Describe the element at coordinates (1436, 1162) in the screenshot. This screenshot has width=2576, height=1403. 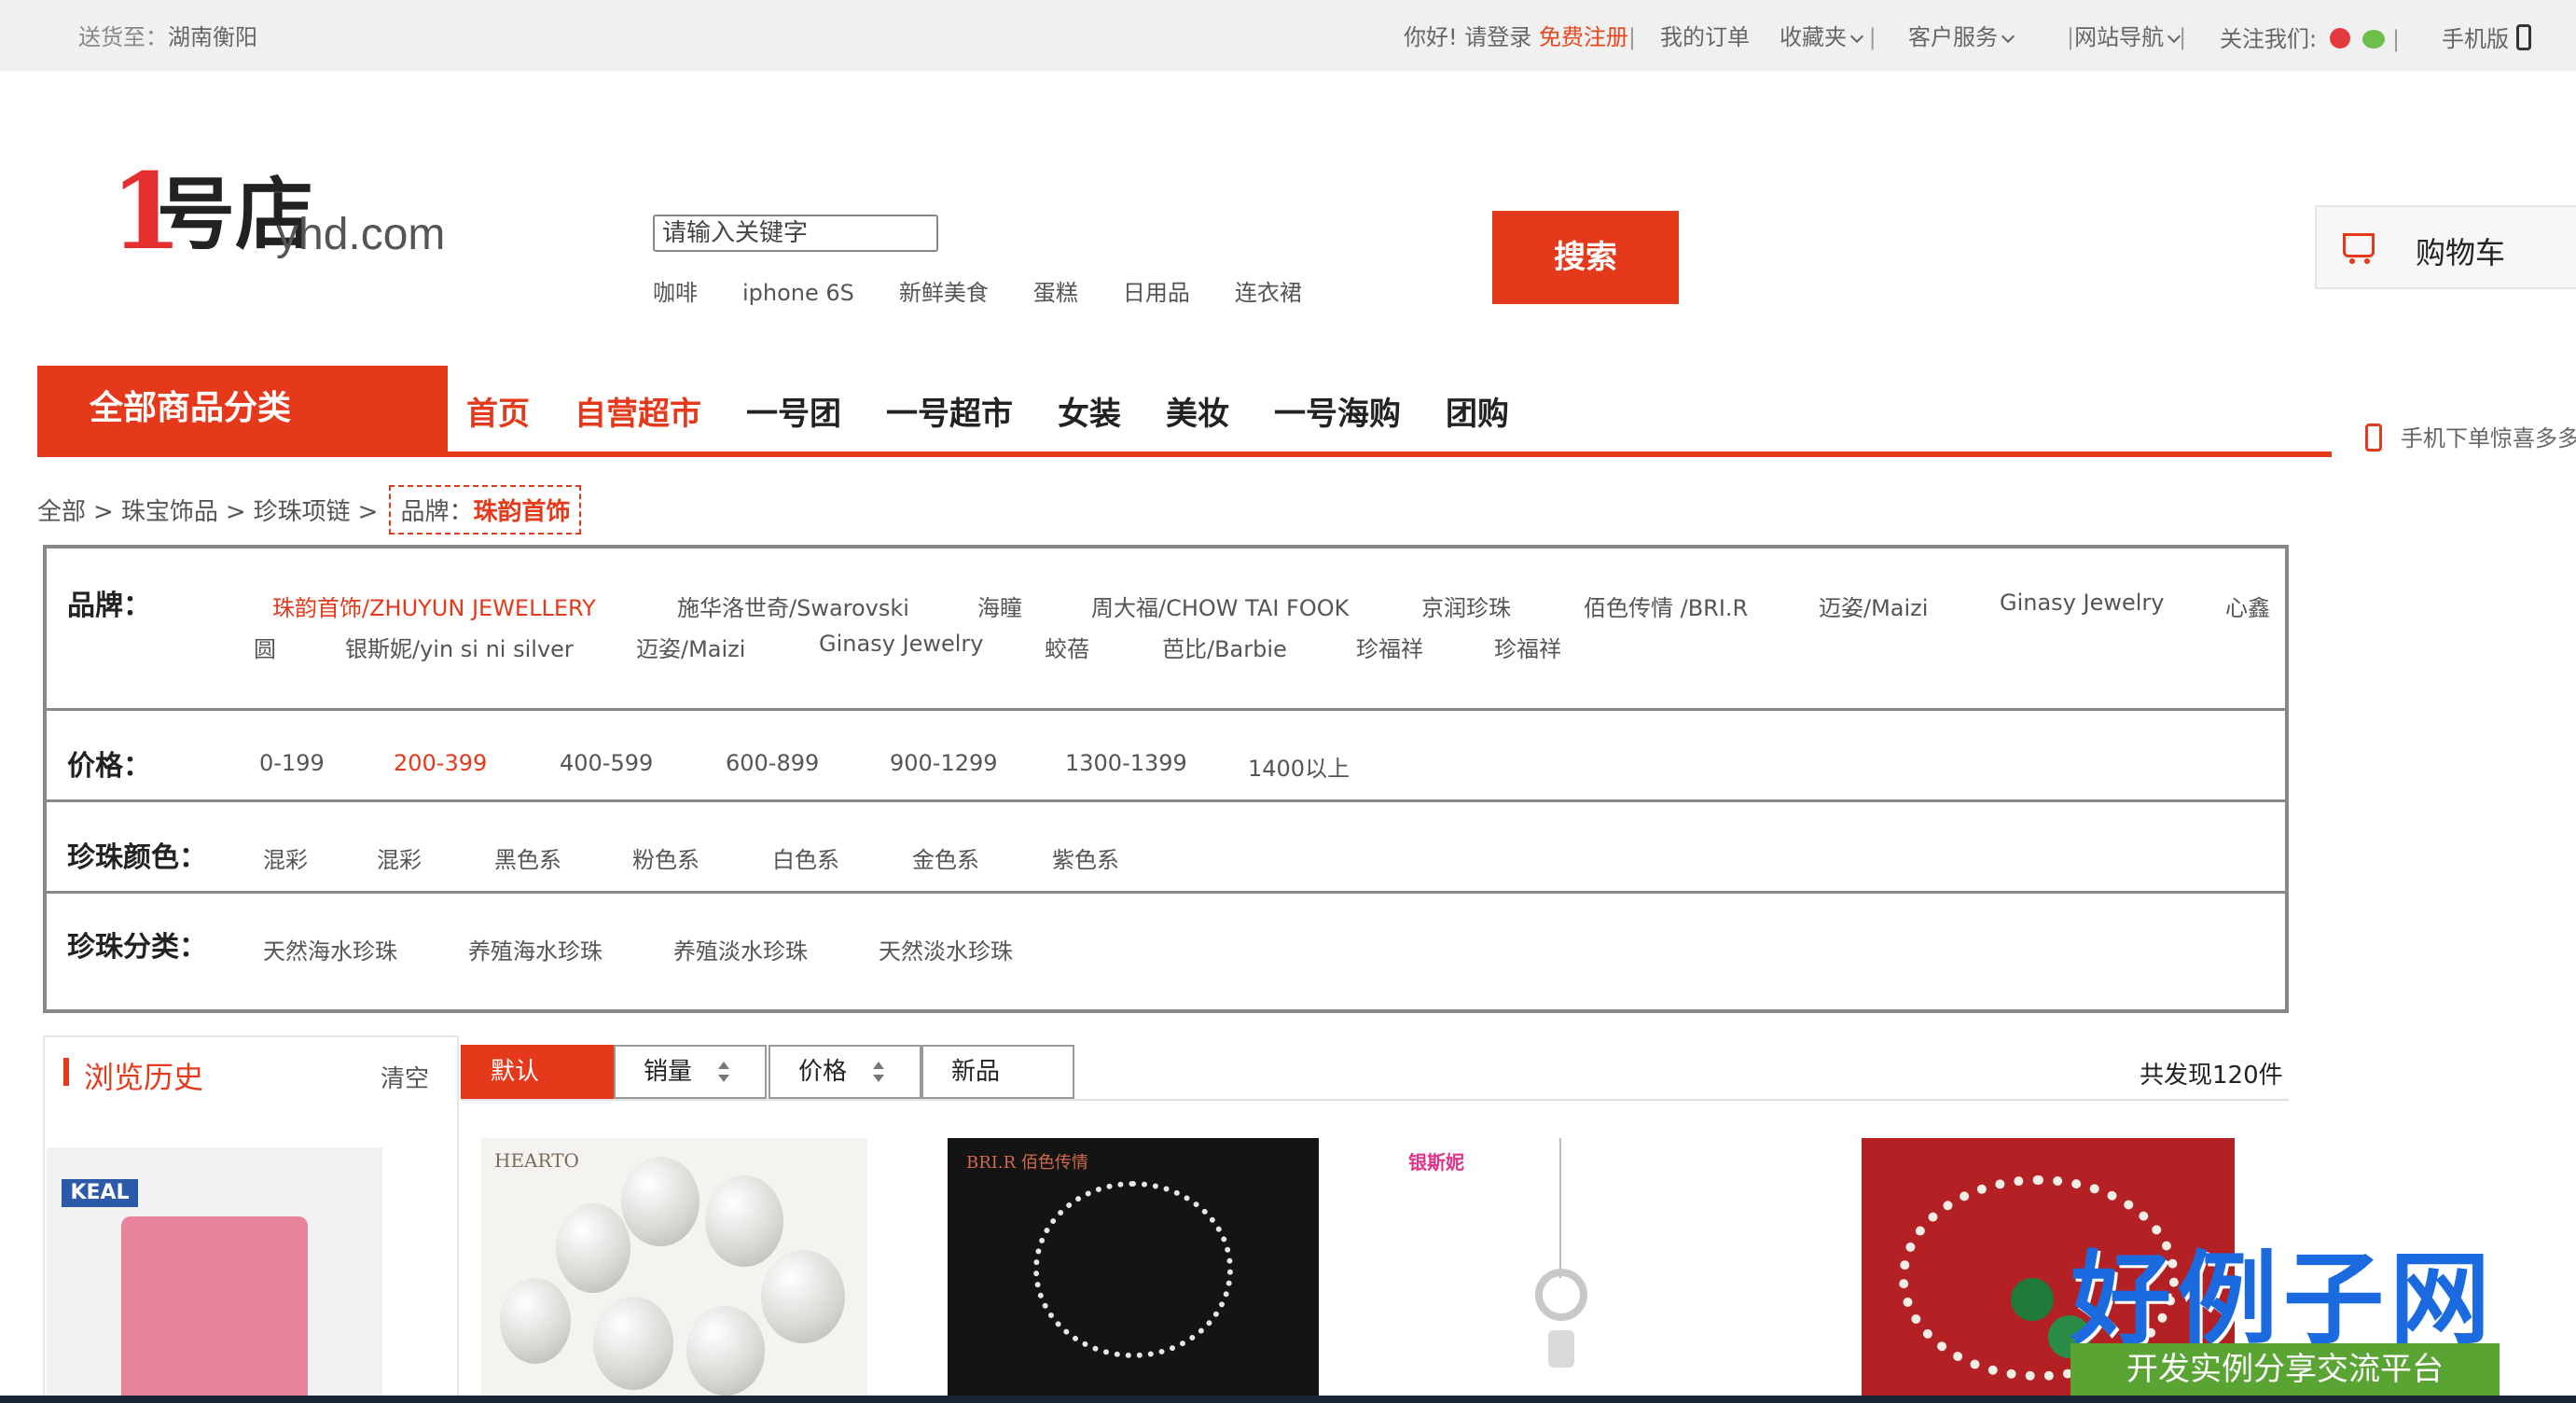
I see `product-brand: 银斯妮` at that location.